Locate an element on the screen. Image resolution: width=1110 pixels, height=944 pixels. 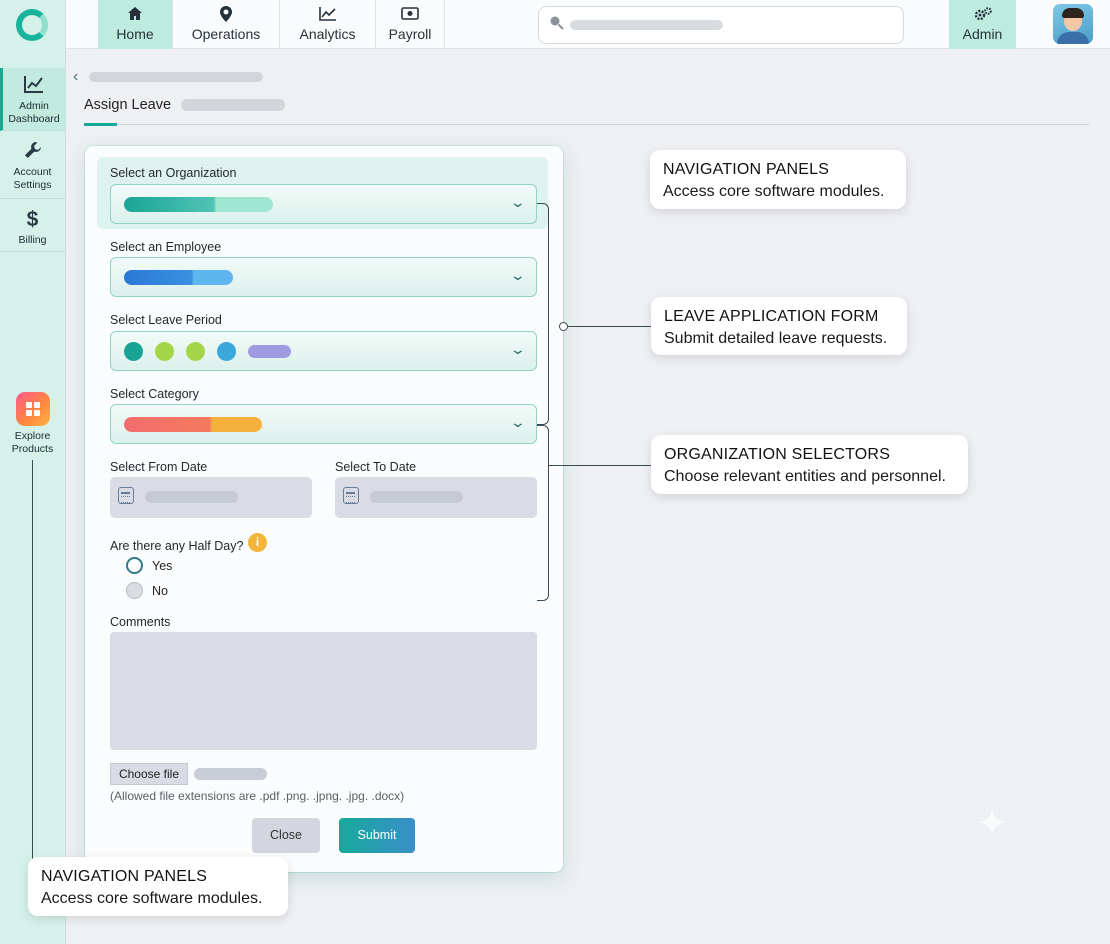
page-title: Assign Leave is located at coordinates (128, 105).